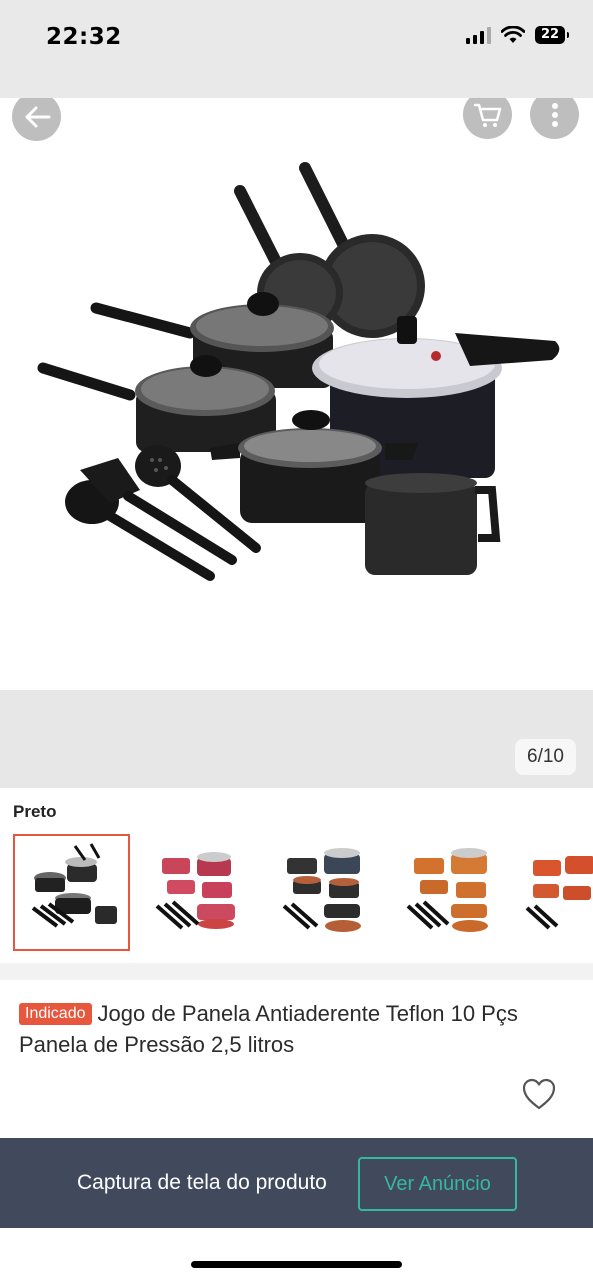 This screenshot has width=593, height=1280. I want to click on variant-selector: Preto, so click(296, 875).